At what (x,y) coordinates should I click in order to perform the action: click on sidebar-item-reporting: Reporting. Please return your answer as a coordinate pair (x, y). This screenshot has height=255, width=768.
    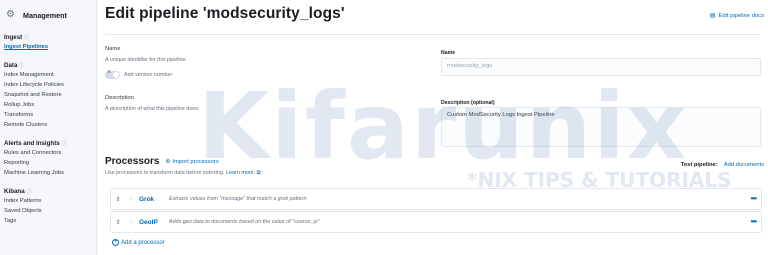
    Looking at the image, I should click on (50, 163).